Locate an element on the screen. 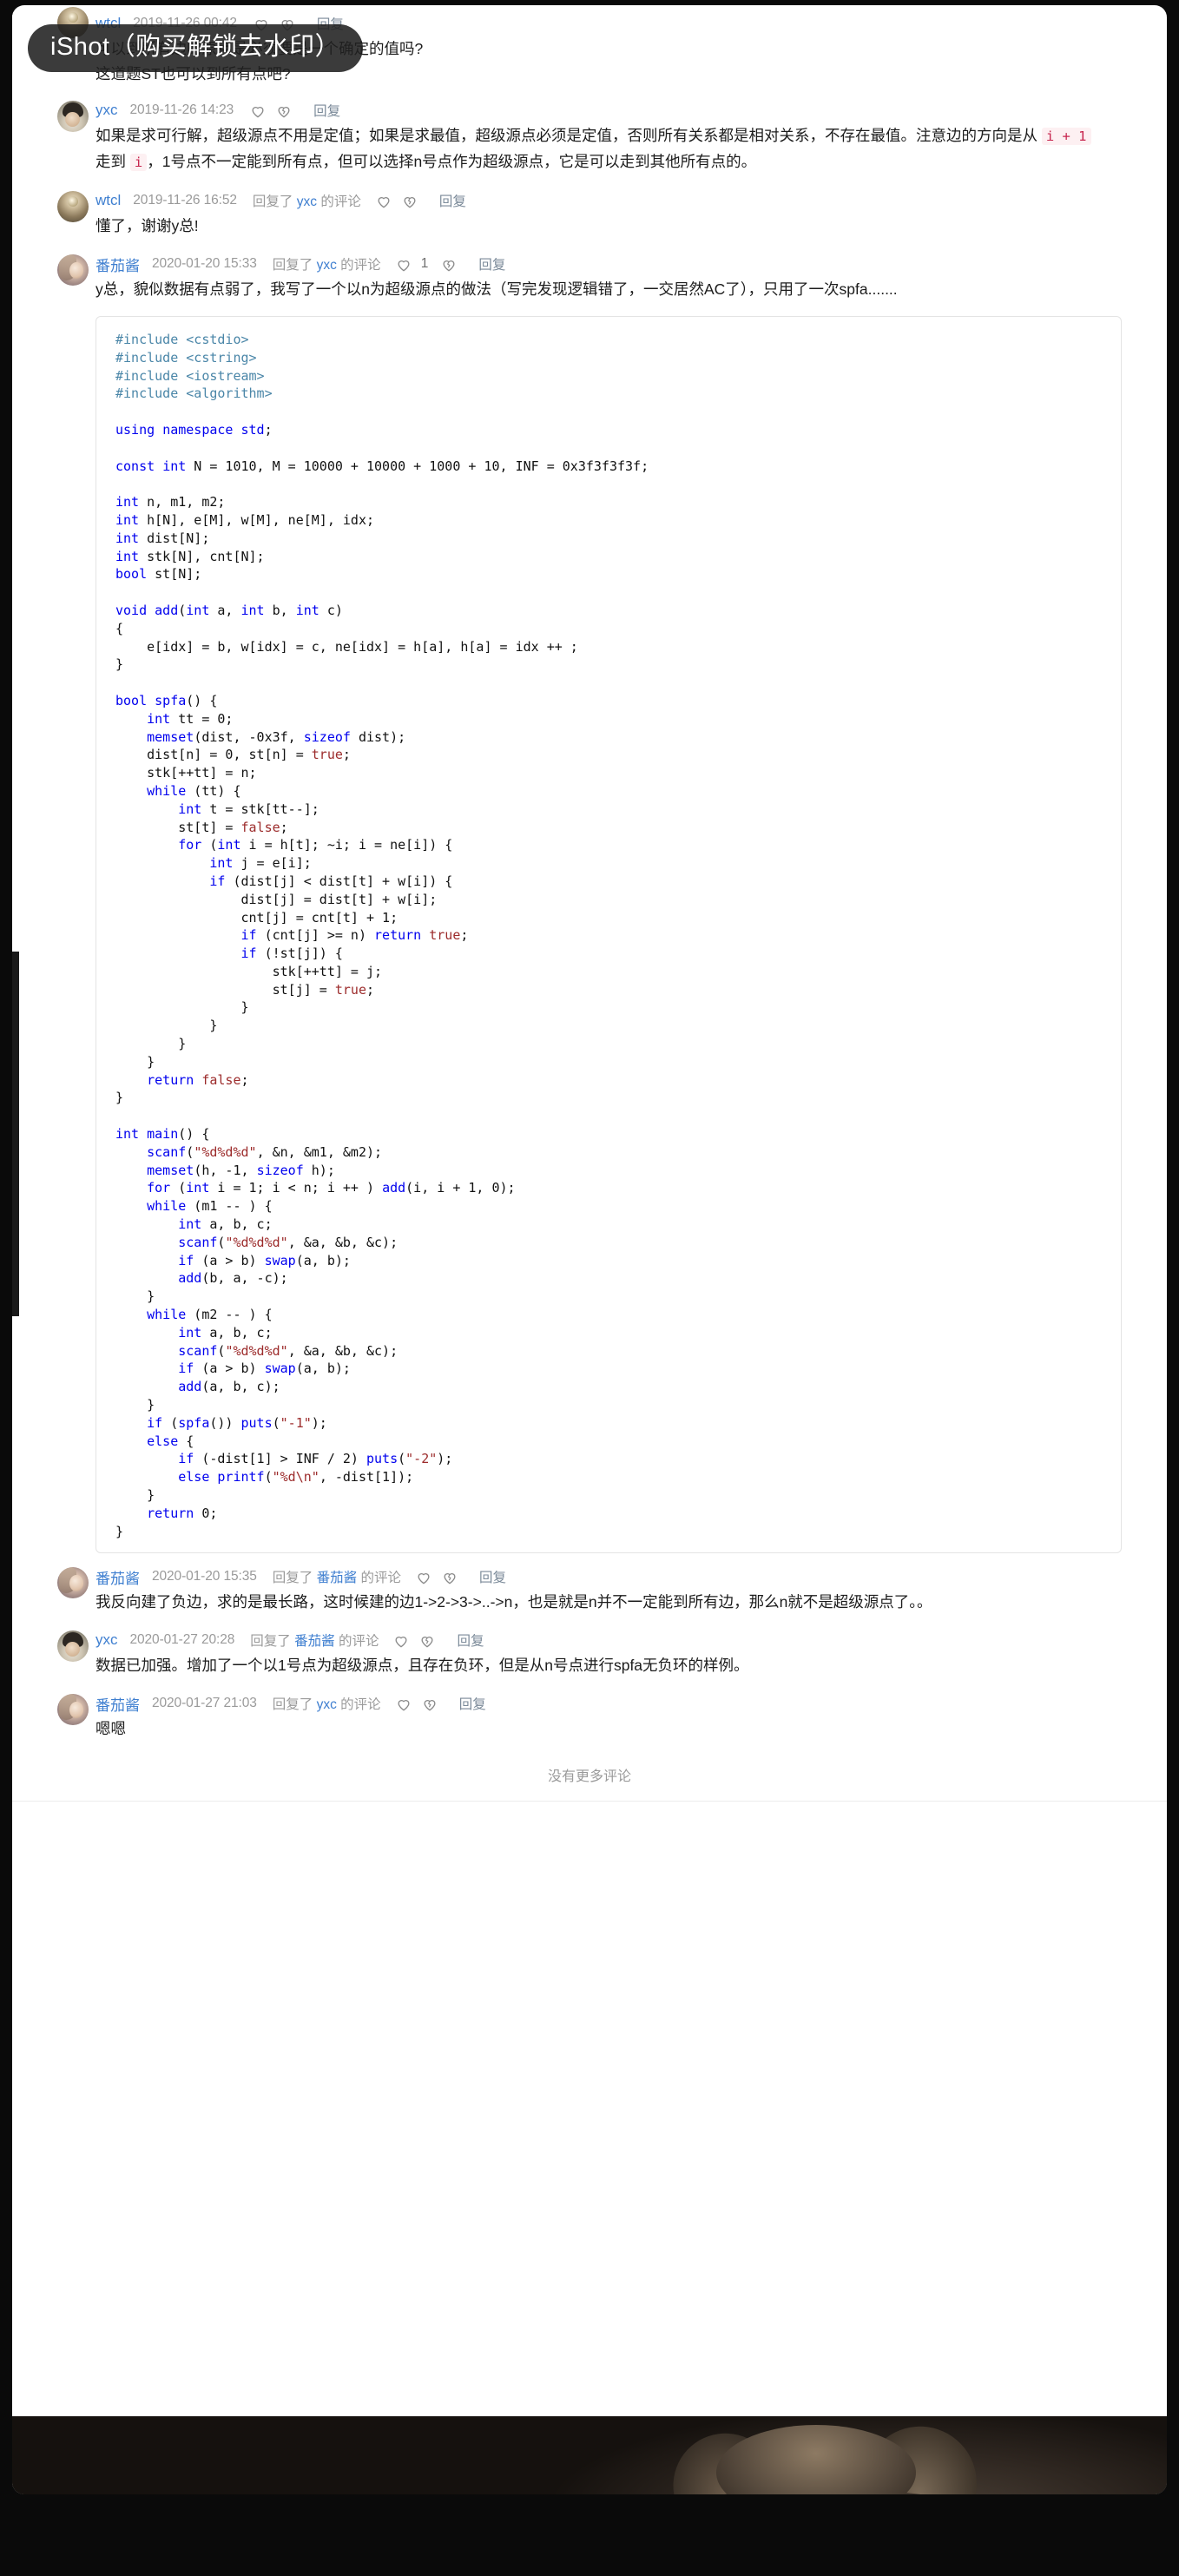  comment-author: wtcl is located at coordinates (108, 200).